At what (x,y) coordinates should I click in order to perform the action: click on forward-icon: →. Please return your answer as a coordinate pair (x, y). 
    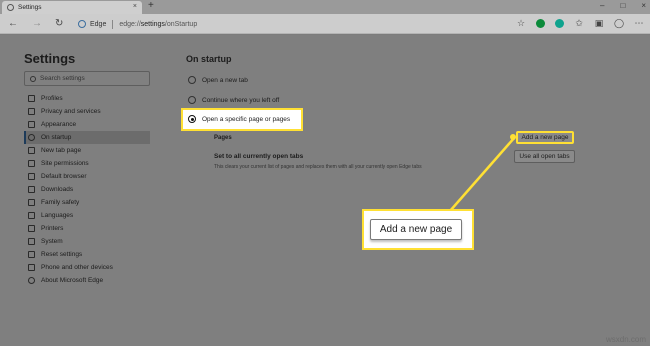
    Looking at the image, I should click on (37, 23).